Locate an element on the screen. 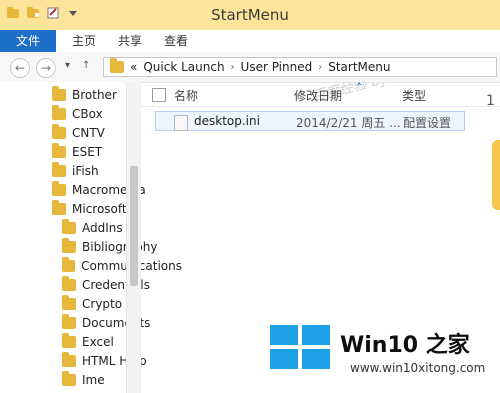 The image size is (500, 393). up-button: ↑ is located at coordinates (86, 65).